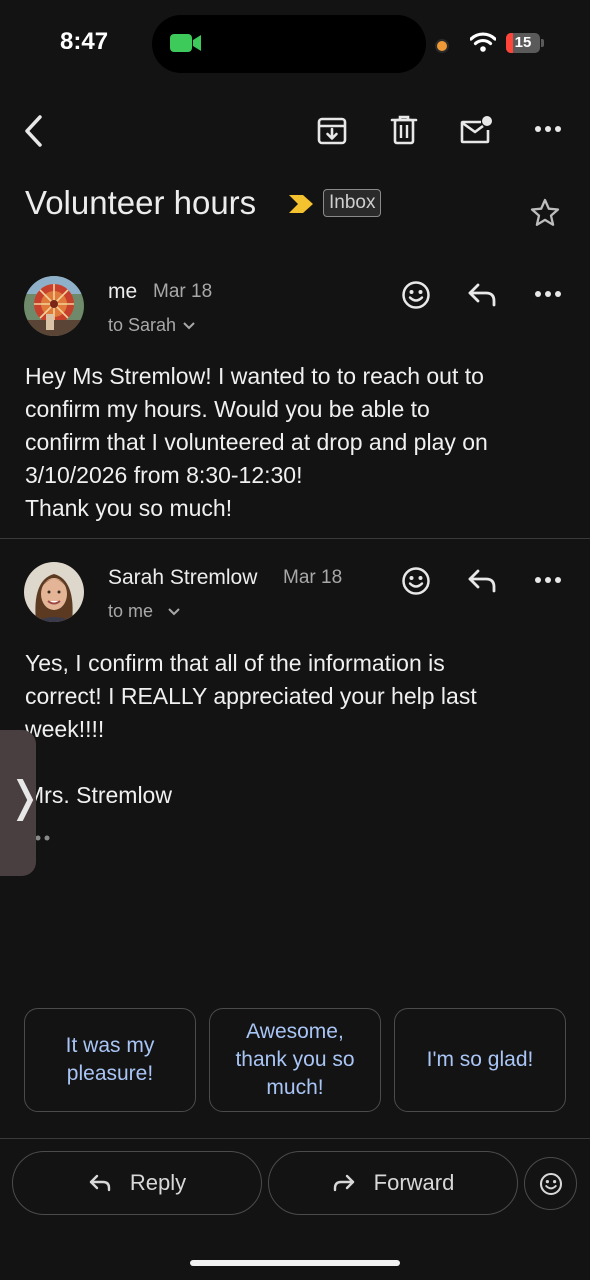 This screenshot has width=590, height=1280. What do you see at coordinates (414, 1182) in the screenshot?
I see `forward-label: Forward` at bounding box center [414, 1182].